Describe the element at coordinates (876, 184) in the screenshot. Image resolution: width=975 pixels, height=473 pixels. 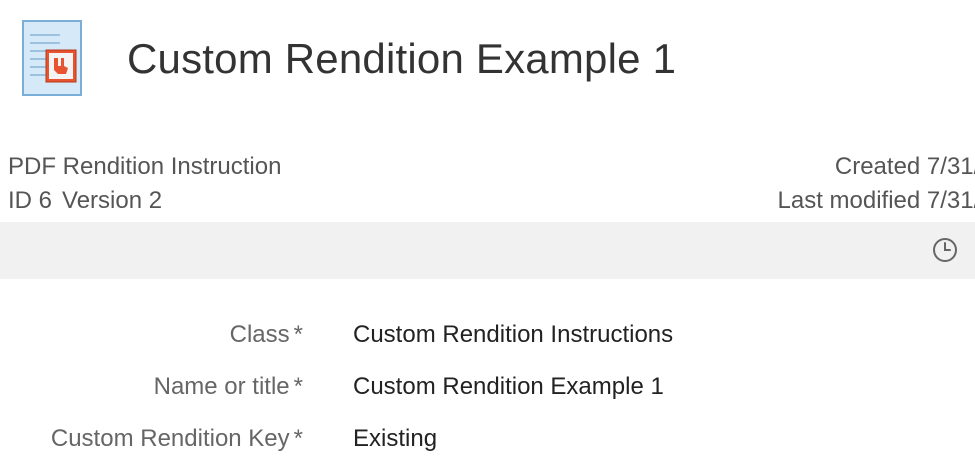
I see `document-meta-right: Created 7/31/20 Last modified 7/31/20` at that location.